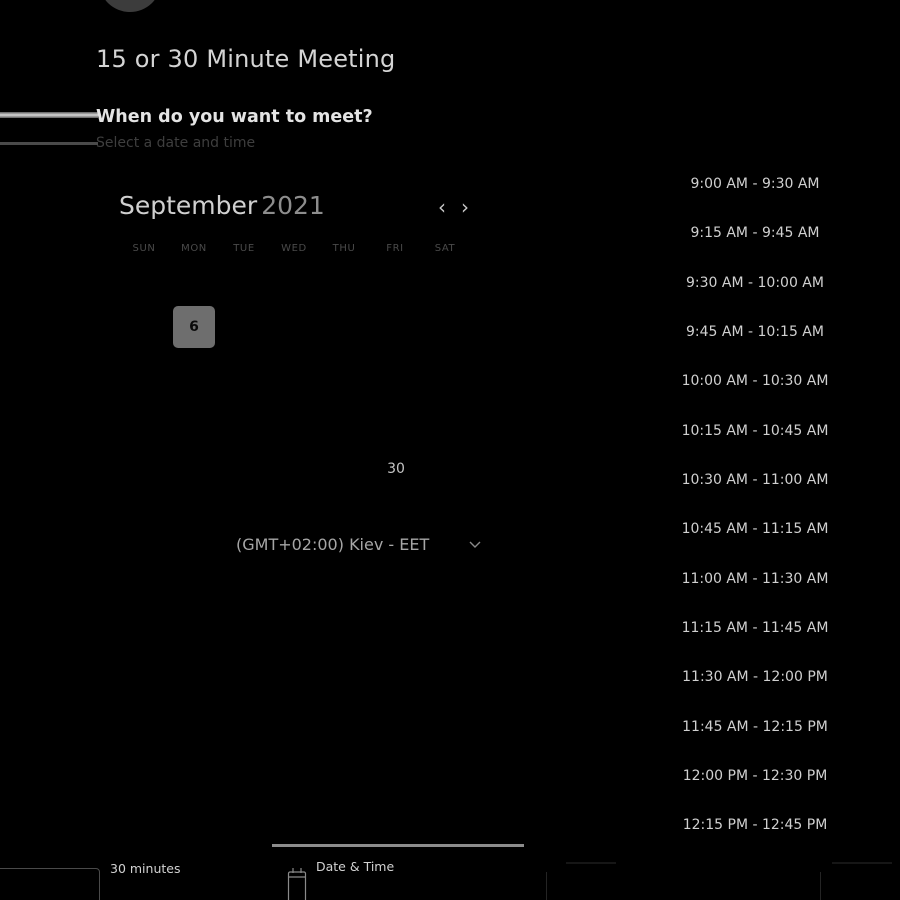 This screenshot has height=900, width=900. I want to click on time-slot: 11:30 AM - 12:00 PM, so click(755, 677).